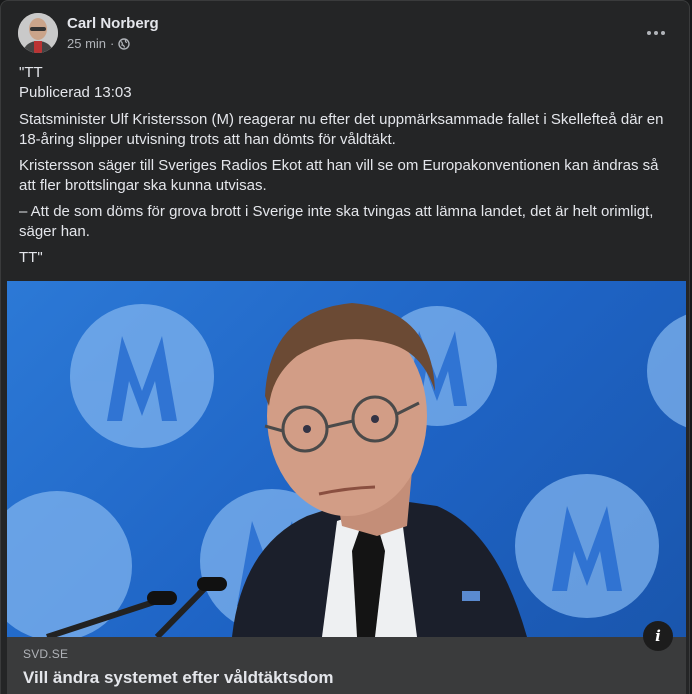  I want to click on link-title: Vill ändra systemet efter våldtäktsdom, so click(178, 678).